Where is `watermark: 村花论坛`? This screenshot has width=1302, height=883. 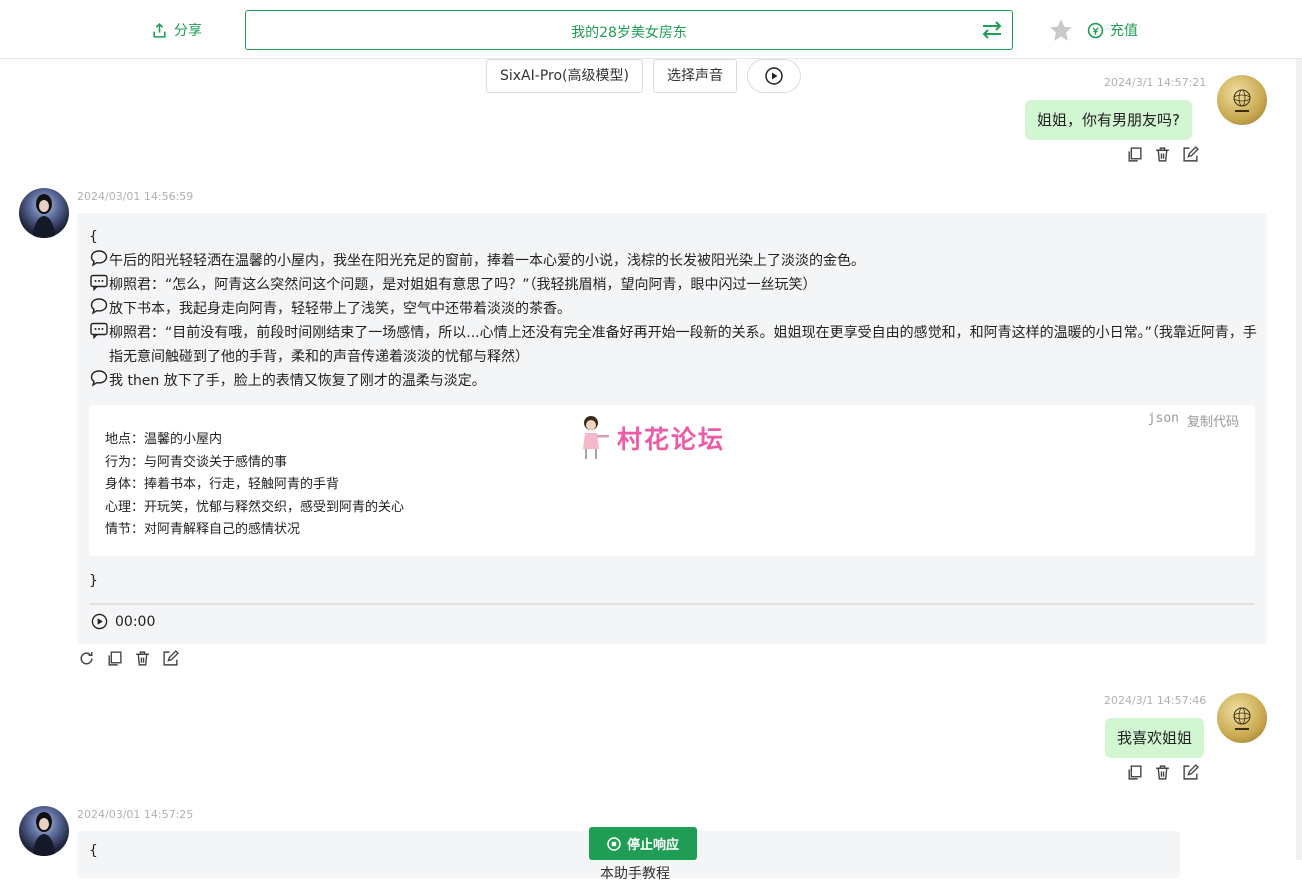
watermark: 村花论坛 is located at coordinates (651, 438).